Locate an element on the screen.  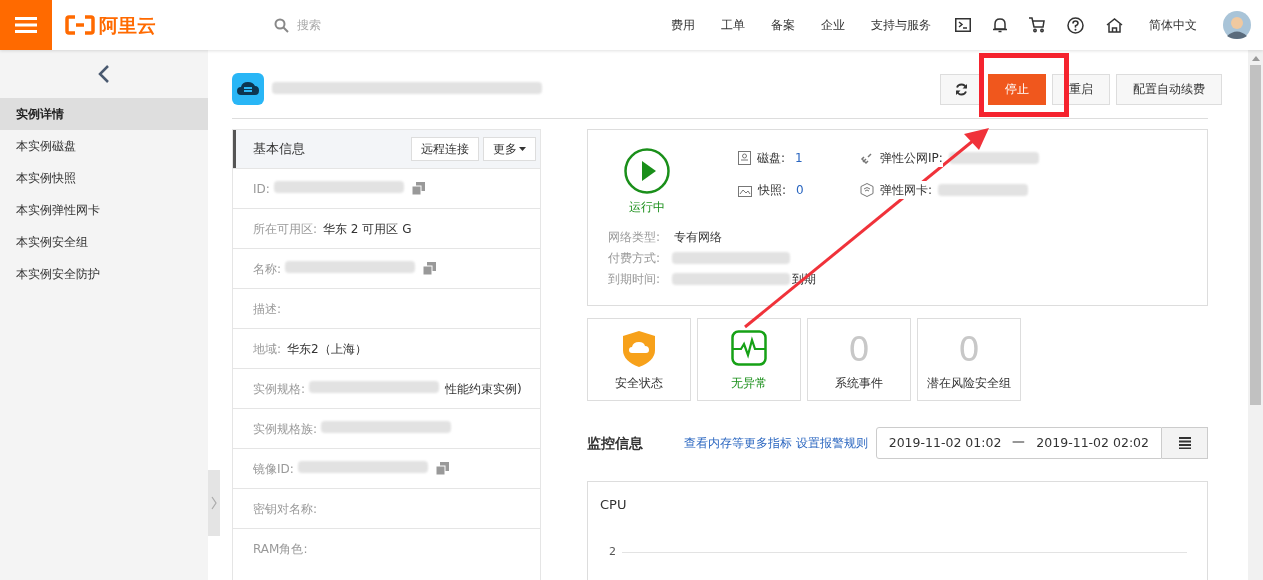
panel-action-button: 更多 is located at coordinates (509, 149).